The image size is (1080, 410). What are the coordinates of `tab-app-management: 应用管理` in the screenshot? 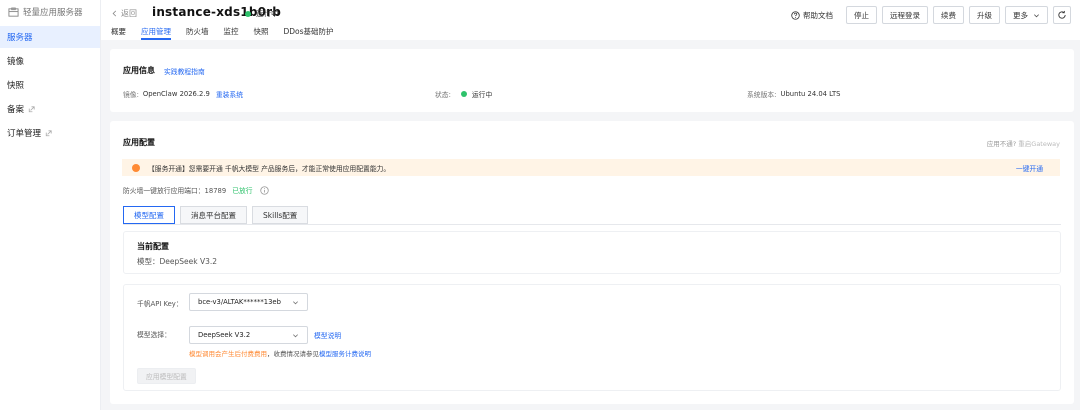 It's located at (156, 33).